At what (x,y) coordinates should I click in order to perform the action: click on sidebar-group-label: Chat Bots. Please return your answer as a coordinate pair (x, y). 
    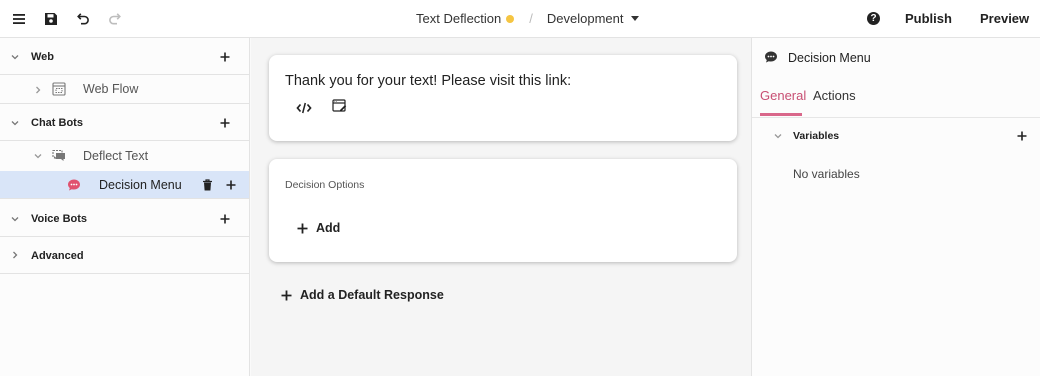
    Looking at the image, I should click on (57, 123).